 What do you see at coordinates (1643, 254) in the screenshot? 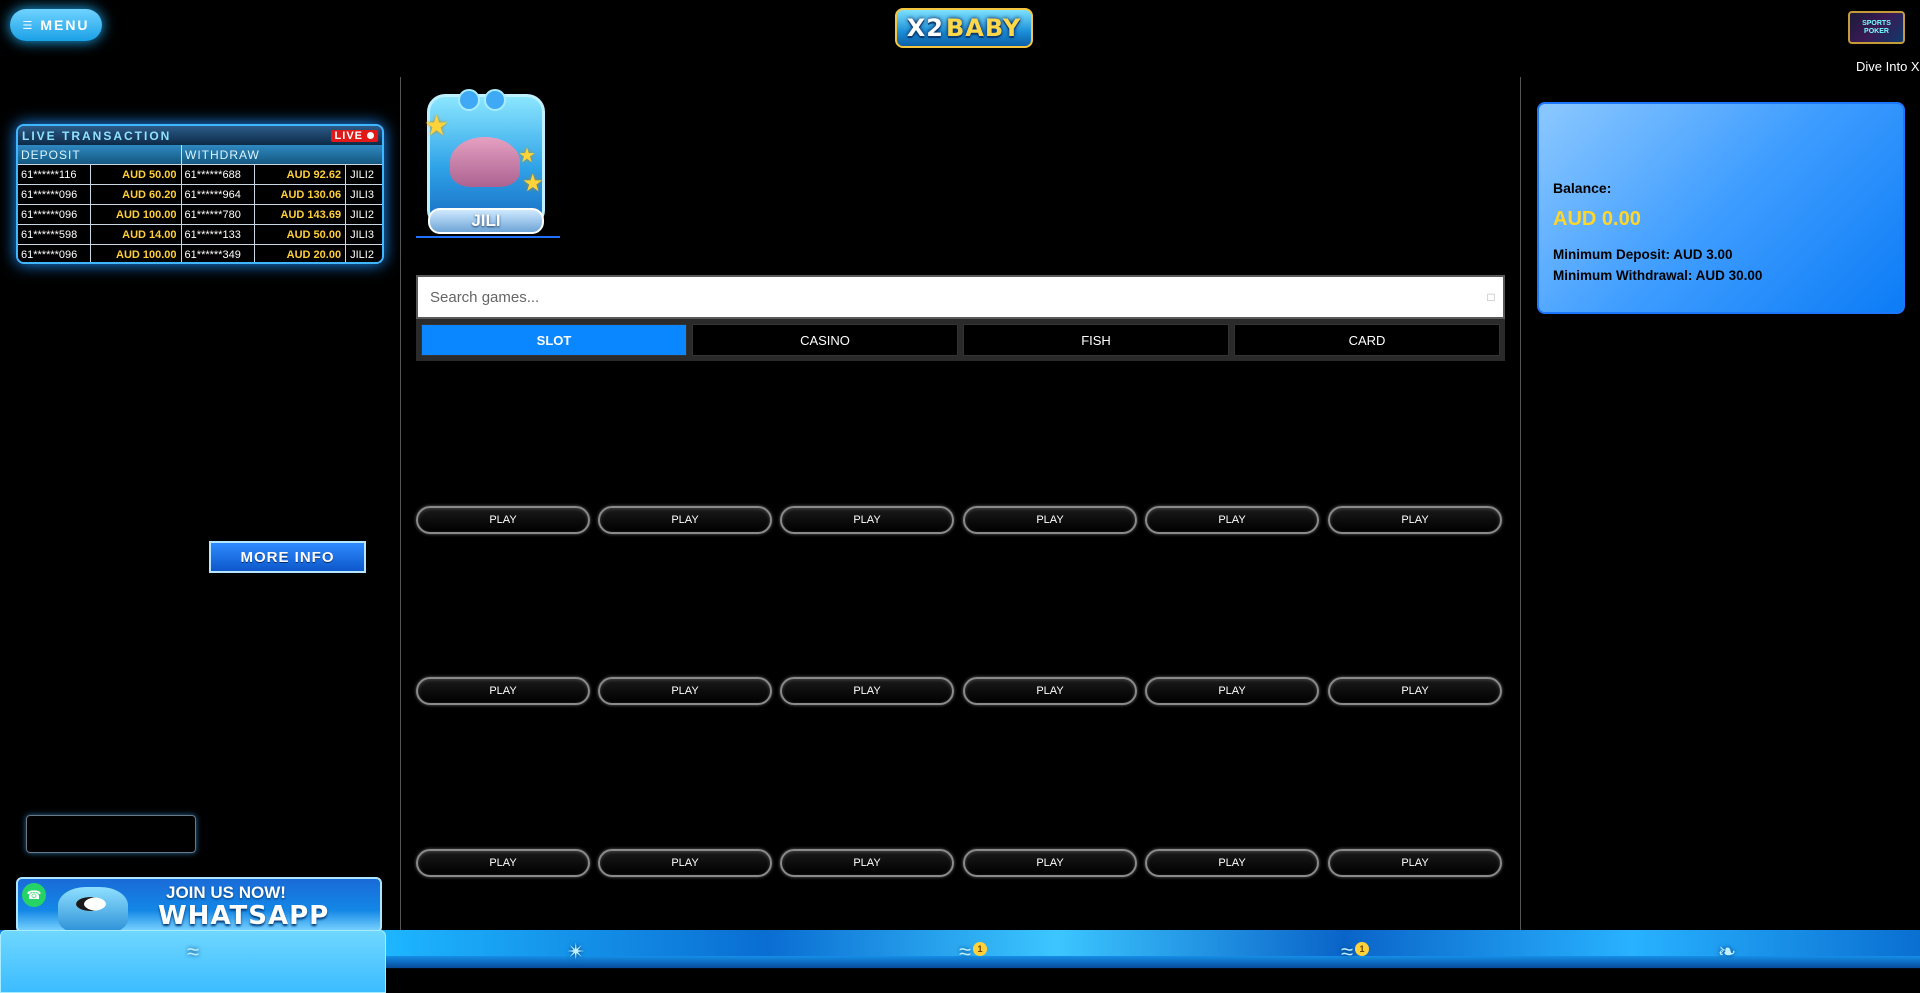
I see `min-deposit: Minimum Deposit: AUD 3.00` at bounding box center [1643, 254].